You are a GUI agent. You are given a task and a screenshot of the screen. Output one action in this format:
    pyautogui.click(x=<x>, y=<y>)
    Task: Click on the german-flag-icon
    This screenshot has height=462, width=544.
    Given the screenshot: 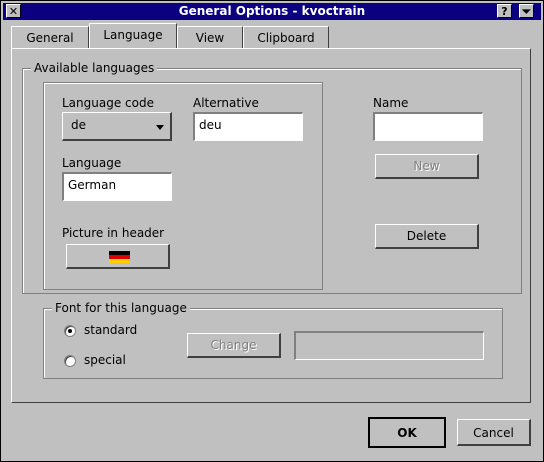 What is the action you would take?
    pyautogui.click(x=119, y=257)
    